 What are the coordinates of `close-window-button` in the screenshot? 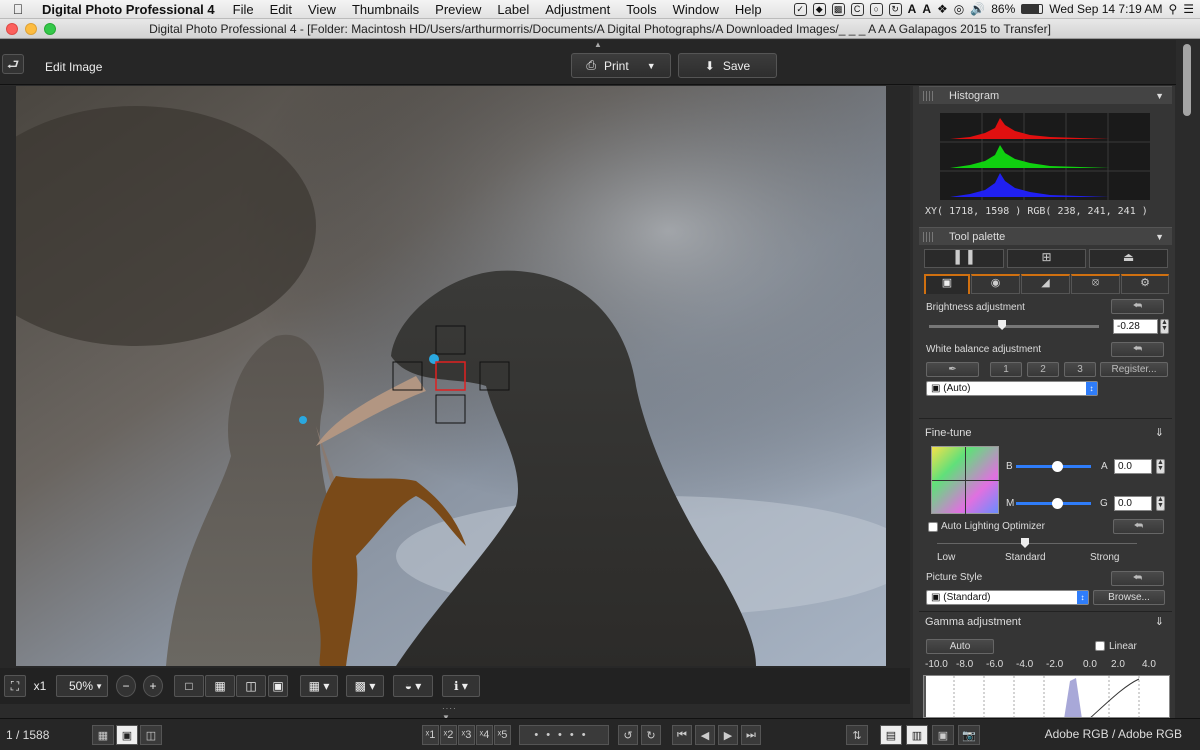 It's located at (12, 29).